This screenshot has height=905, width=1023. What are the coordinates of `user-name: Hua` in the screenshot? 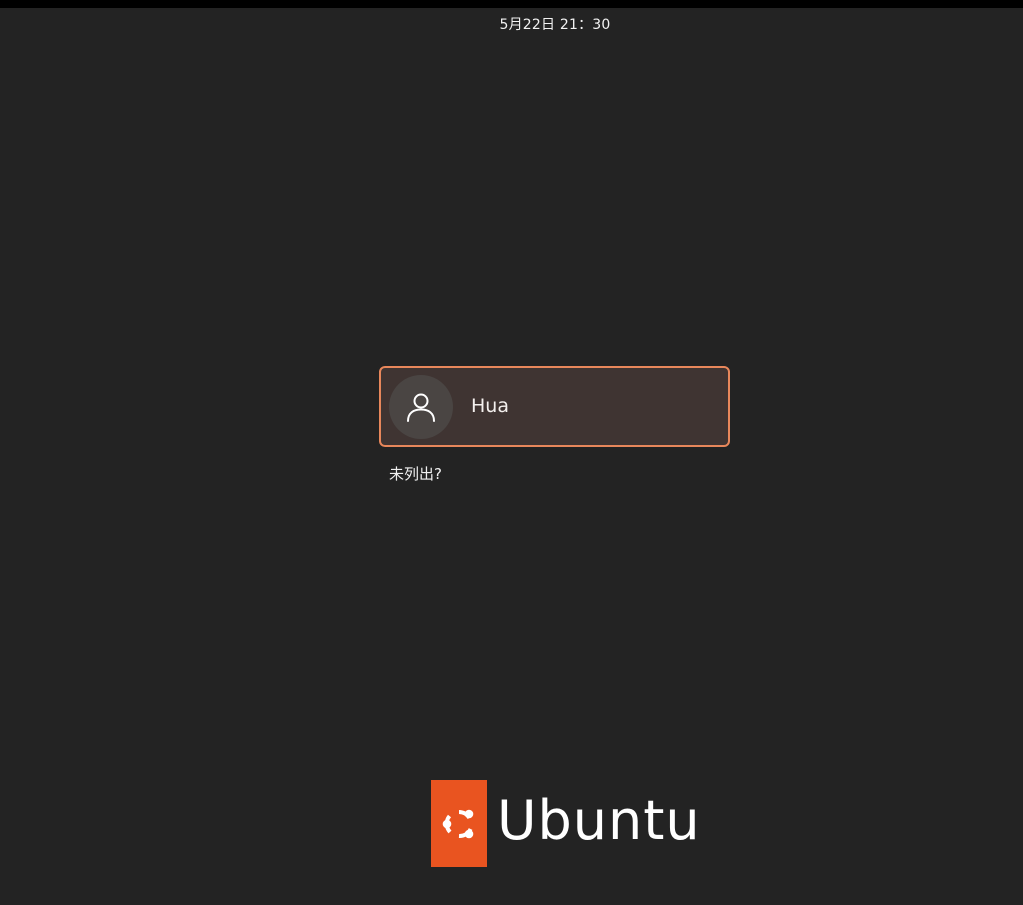 It's located at (490, 406).